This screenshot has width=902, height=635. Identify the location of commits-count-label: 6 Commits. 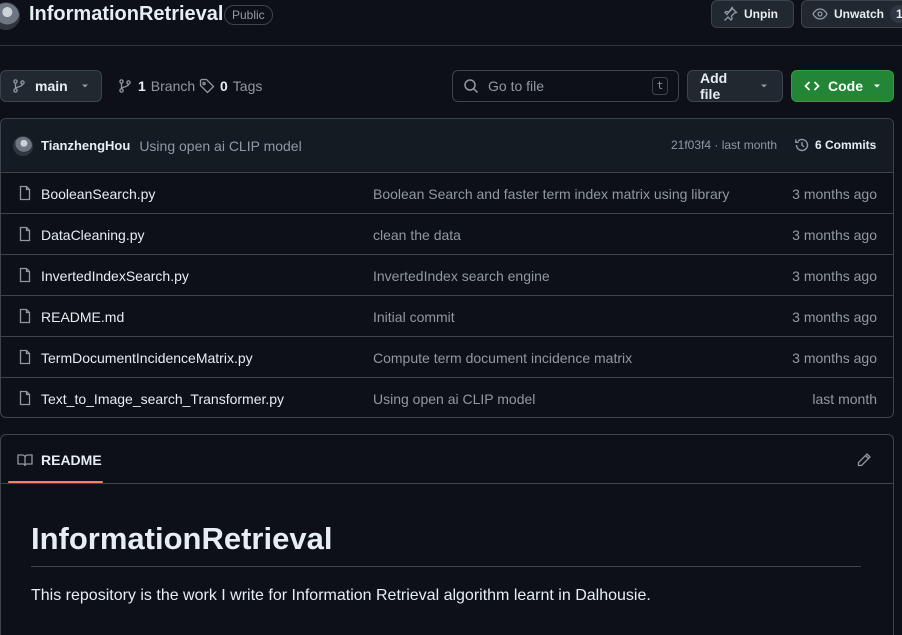
(846, 145).